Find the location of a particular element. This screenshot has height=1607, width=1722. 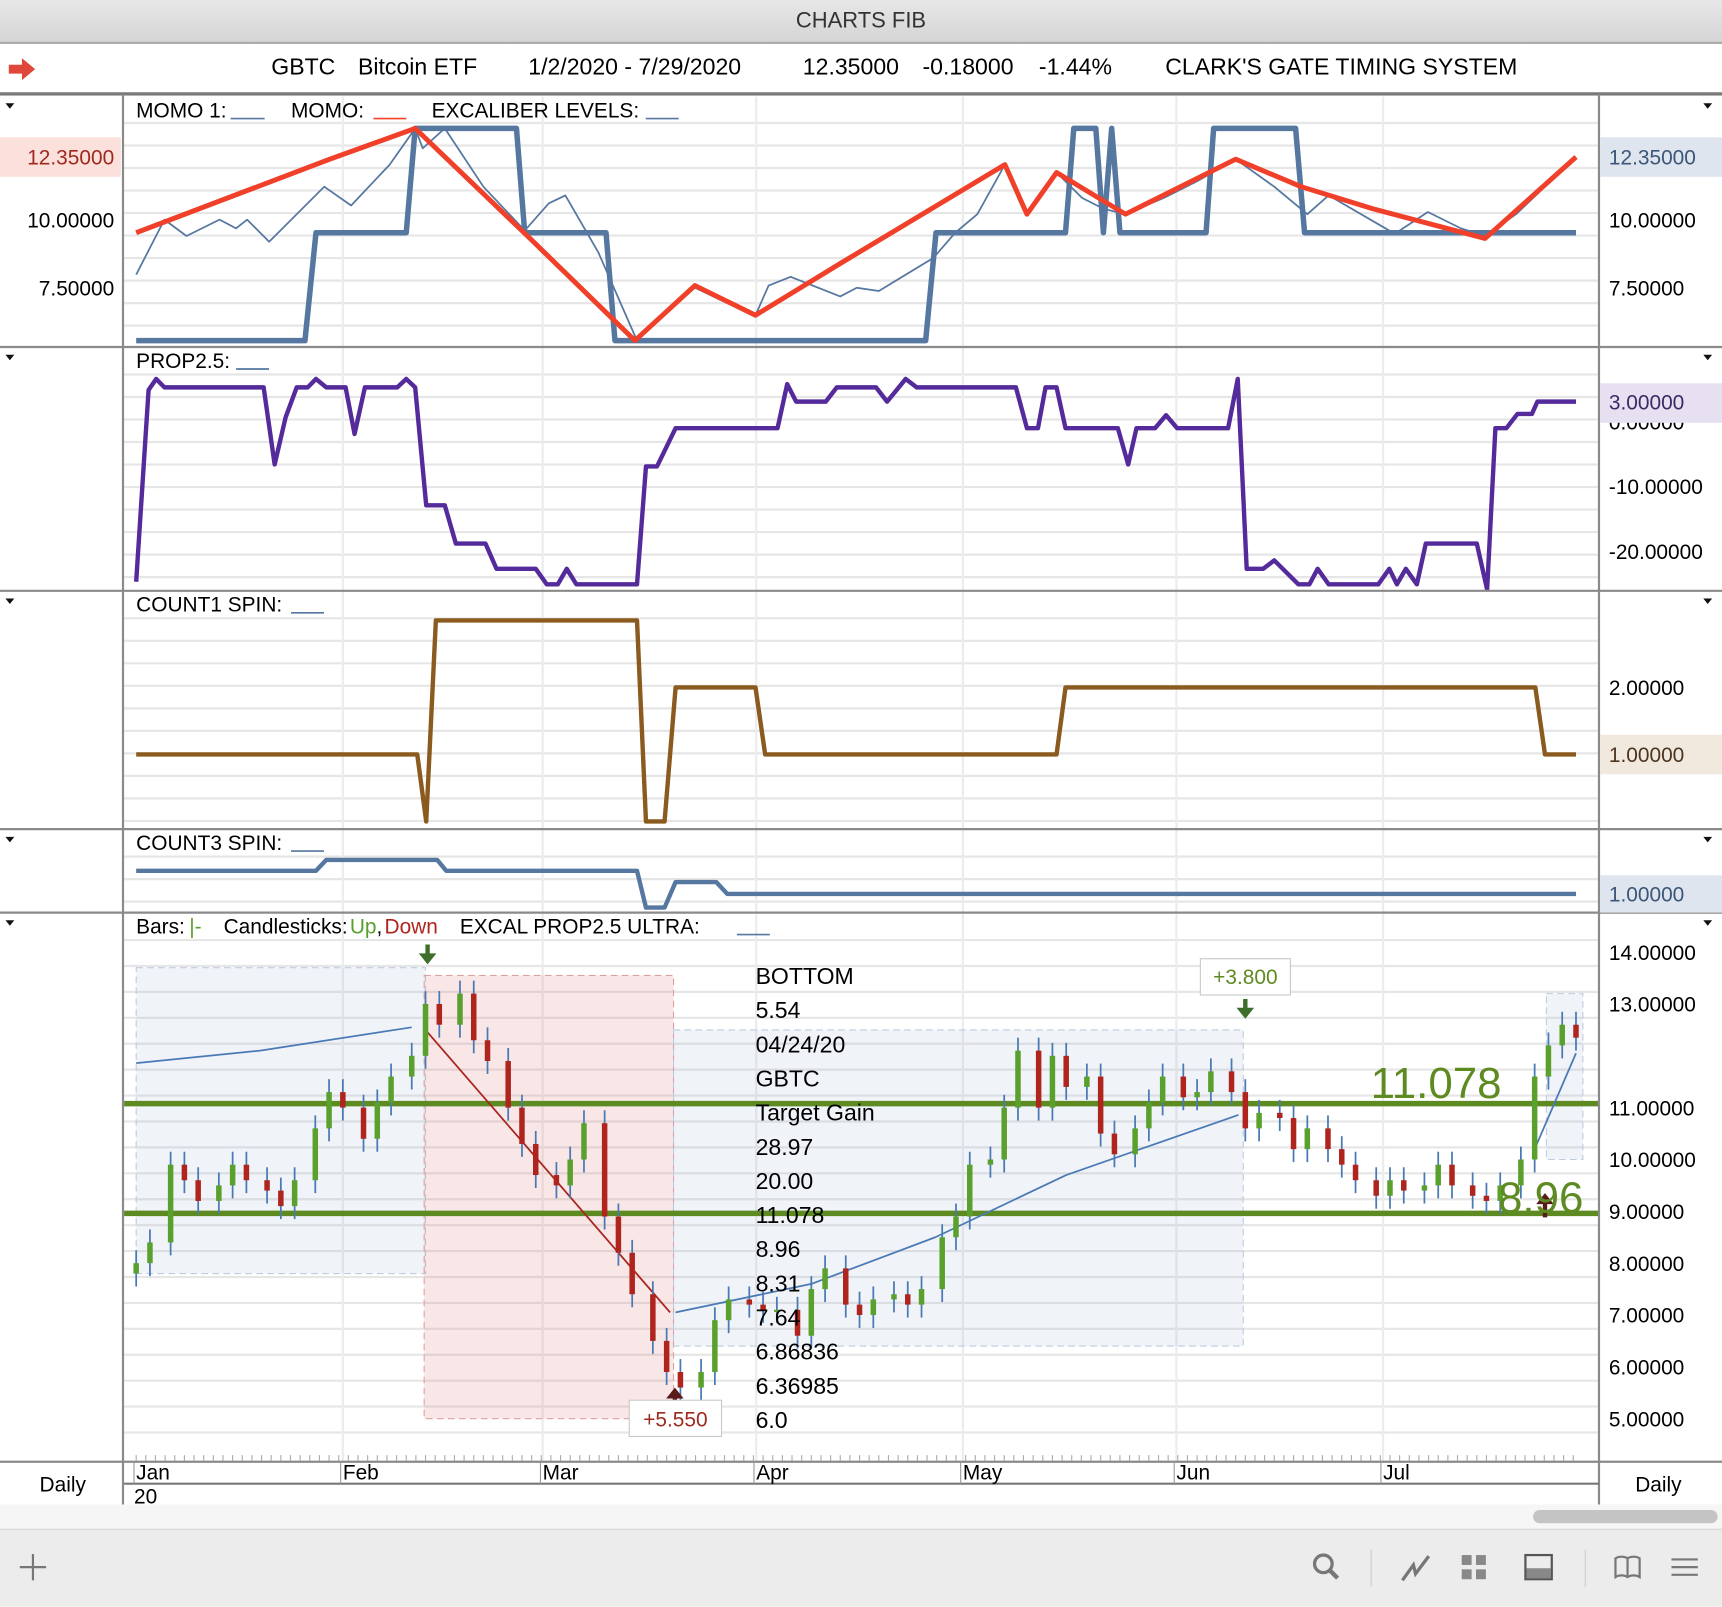

price-tick: 13.00000 is located at coordinates (1652, 1005).